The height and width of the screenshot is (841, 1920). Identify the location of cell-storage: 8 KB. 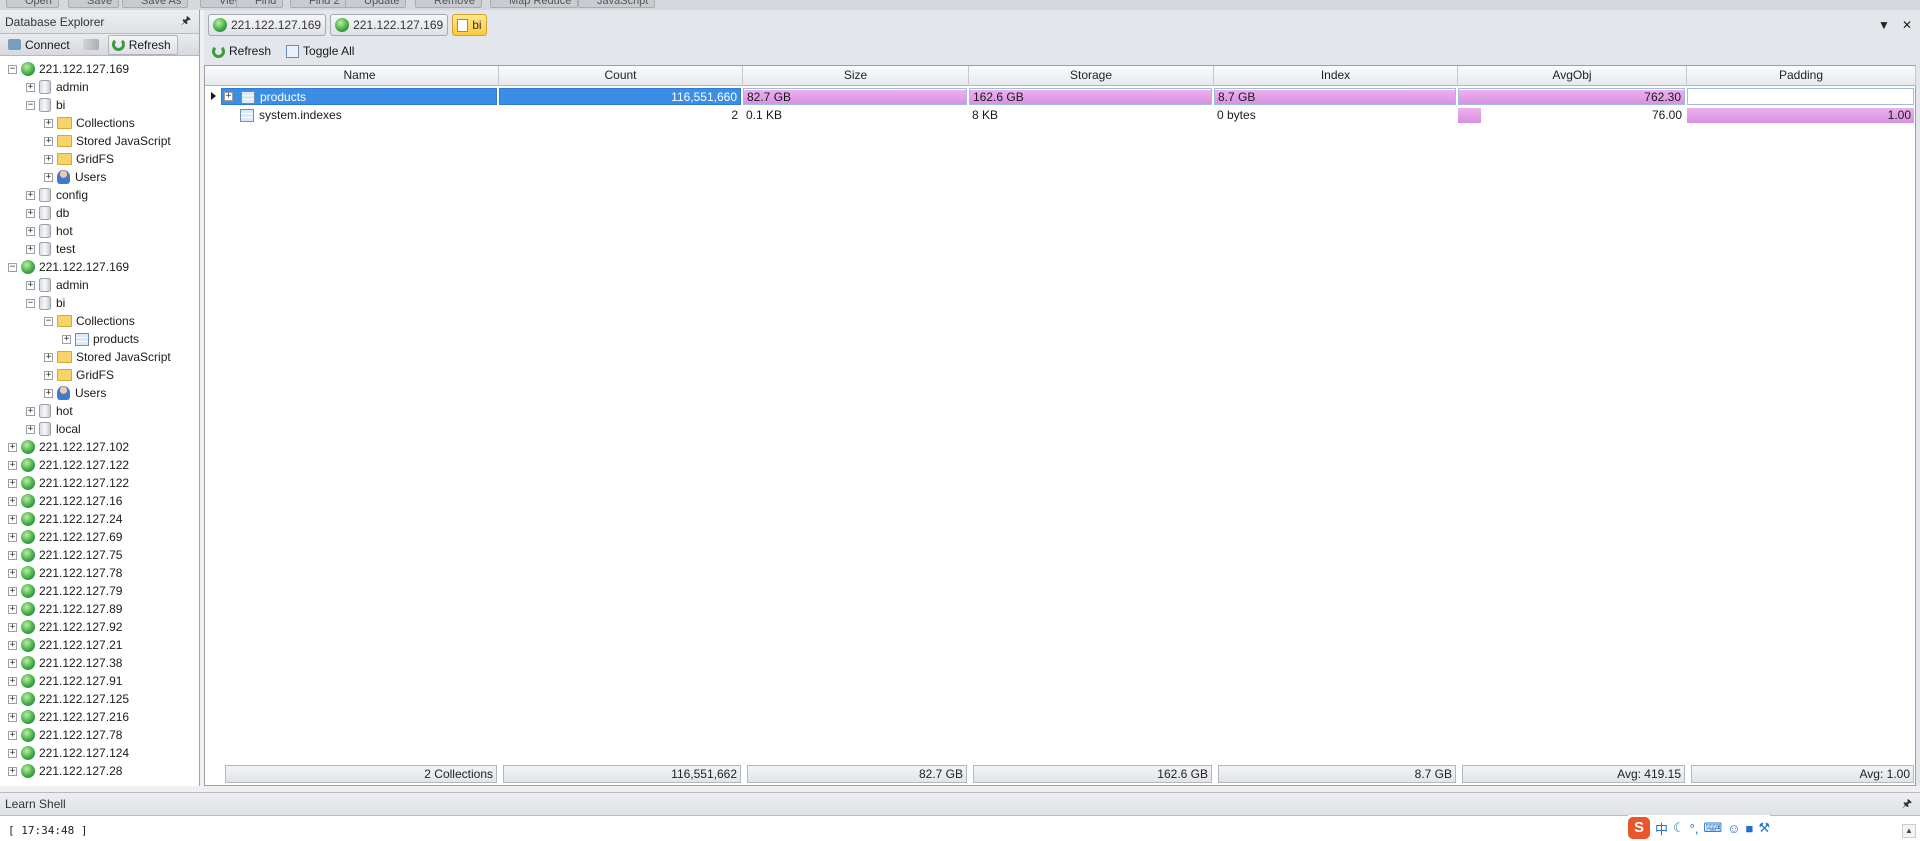
(1090, 115).